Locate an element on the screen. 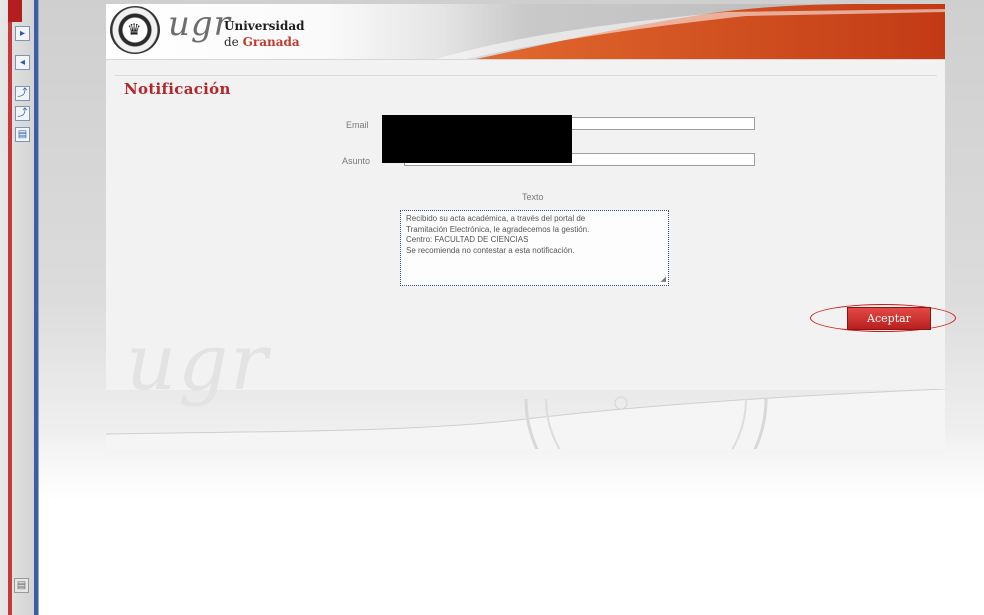 This screenshot has width=984, height=615. seal-watermark-icon is located at coordinates (525, 419).